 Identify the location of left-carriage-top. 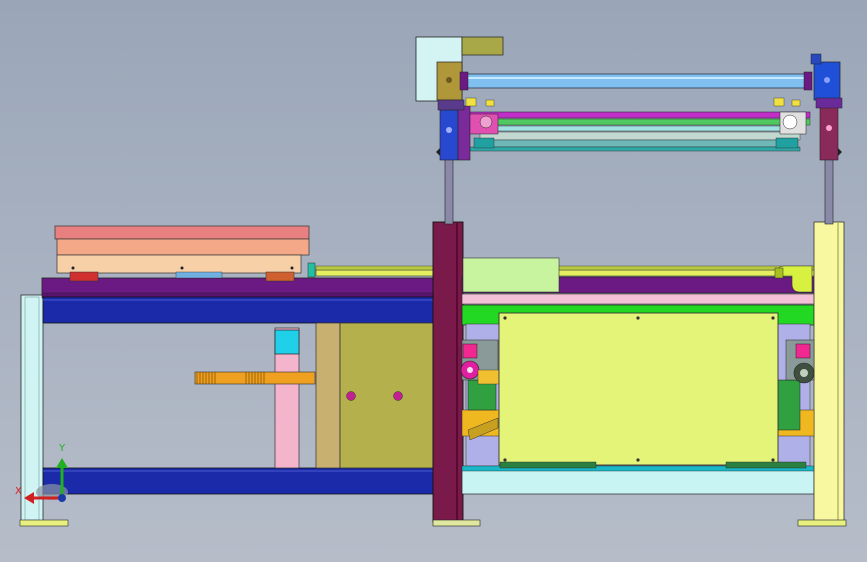
(451, 105).